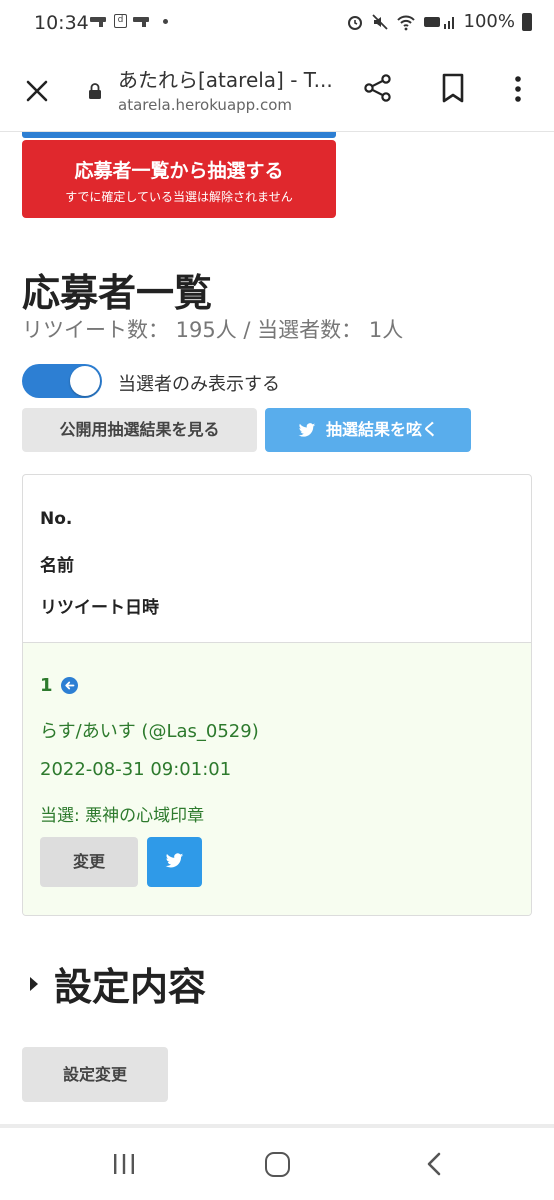  What do you see at coordinates (69, 685) in the screenshot?
I see `arrow-left-circle-icon` at bounding box center [69, 685].